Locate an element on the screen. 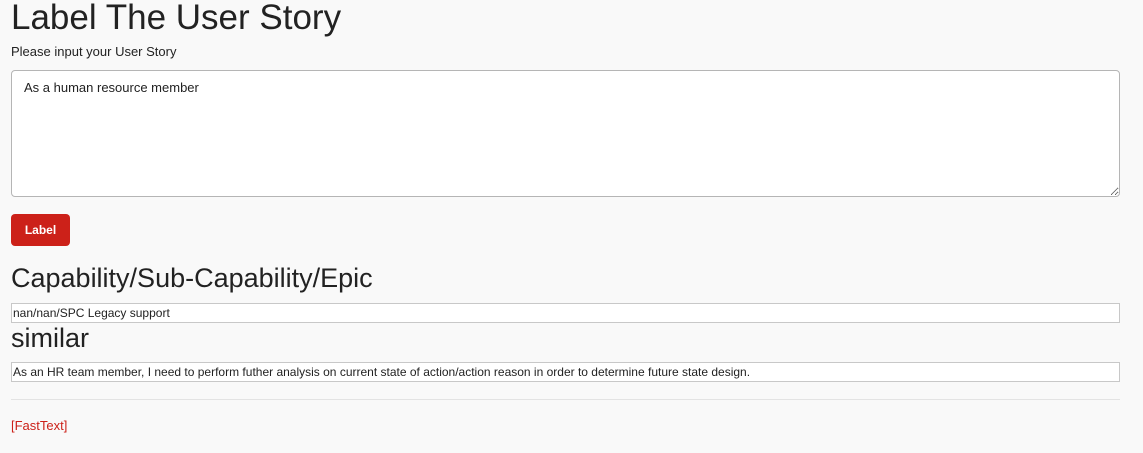 This screenshot has width=1143, height=453. fasttext-link: [FastText] is located at coordinates (39, 426).